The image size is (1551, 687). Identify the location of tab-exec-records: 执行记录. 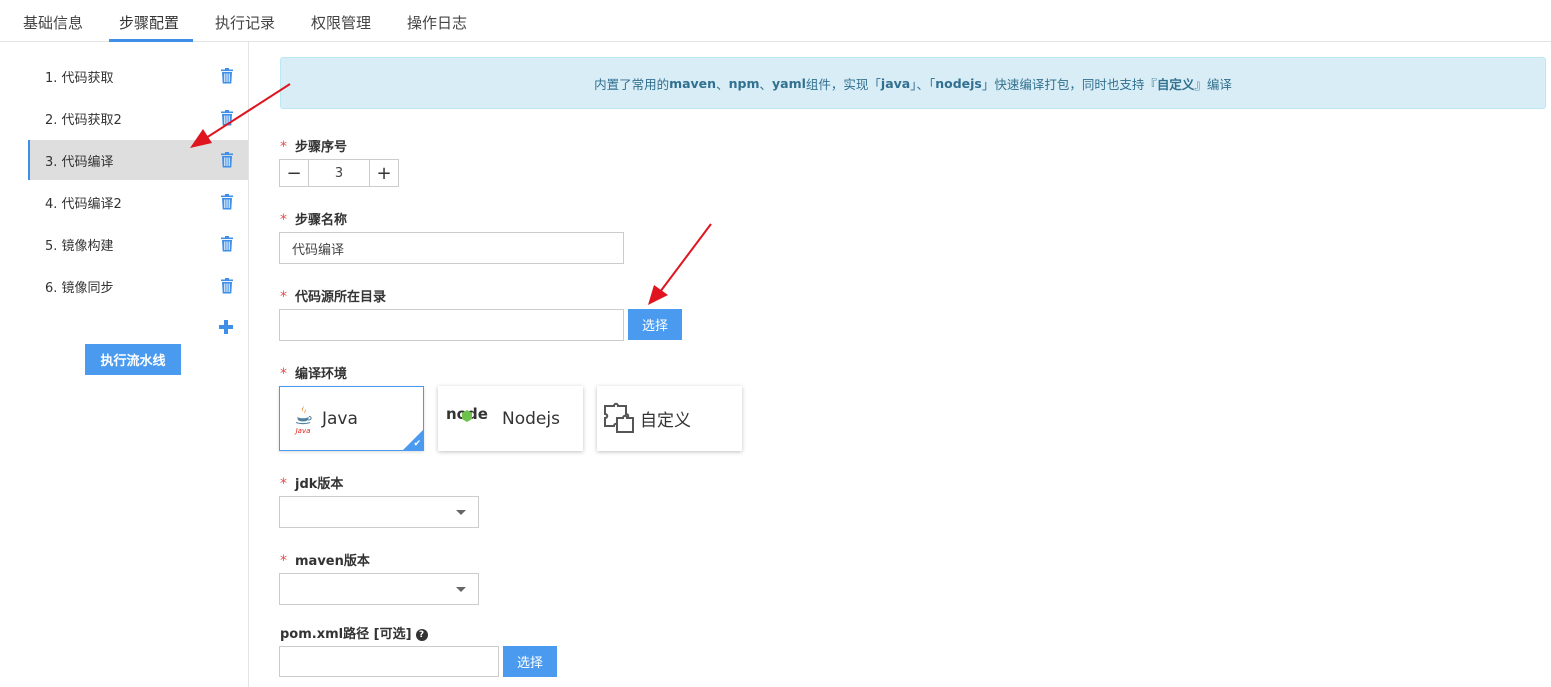
(245, 22).